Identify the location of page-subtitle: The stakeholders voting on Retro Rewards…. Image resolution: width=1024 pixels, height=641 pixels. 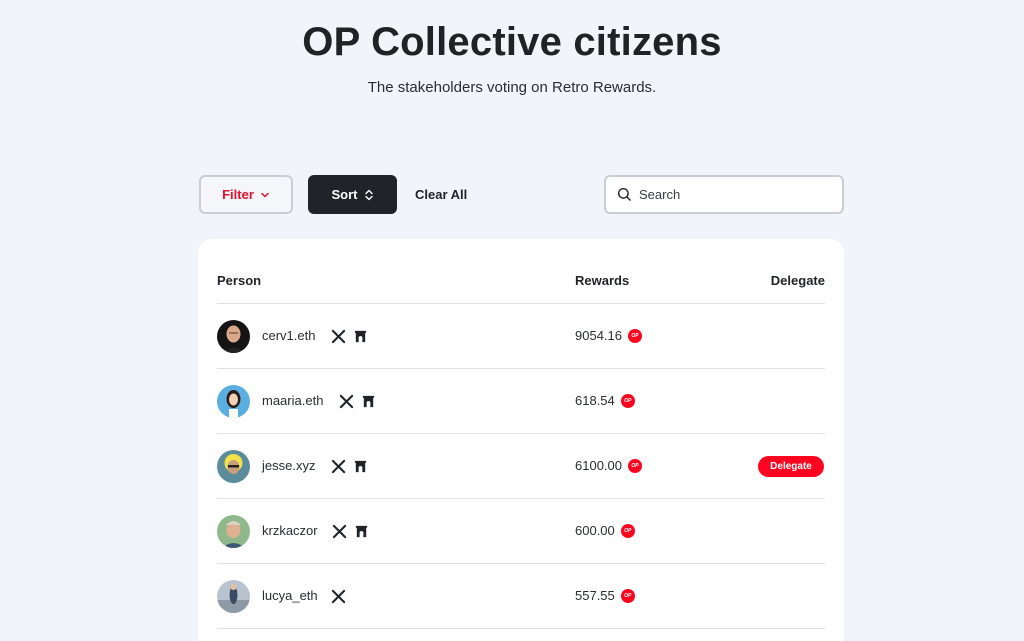
(512, 87).